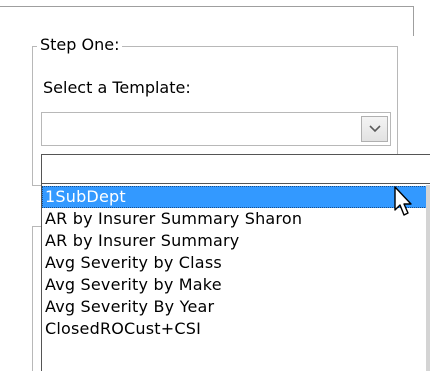 The image size is (430, 371). What do you see at coordinates (236, 307) in the screenshot?
I see `list-item-avg-severity-by-year: Avg Severity By Year` at bounding box center [236, 307].